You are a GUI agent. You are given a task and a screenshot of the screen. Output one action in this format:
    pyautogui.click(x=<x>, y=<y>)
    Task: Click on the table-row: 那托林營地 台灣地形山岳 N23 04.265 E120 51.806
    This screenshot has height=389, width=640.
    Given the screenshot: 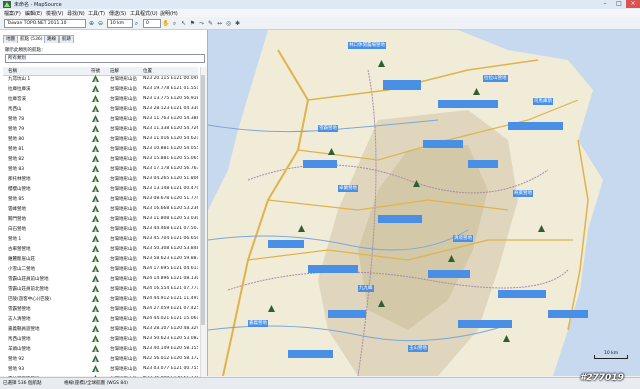 What is the action you would take?
    pyautogui.click(x=100, y=179)
    